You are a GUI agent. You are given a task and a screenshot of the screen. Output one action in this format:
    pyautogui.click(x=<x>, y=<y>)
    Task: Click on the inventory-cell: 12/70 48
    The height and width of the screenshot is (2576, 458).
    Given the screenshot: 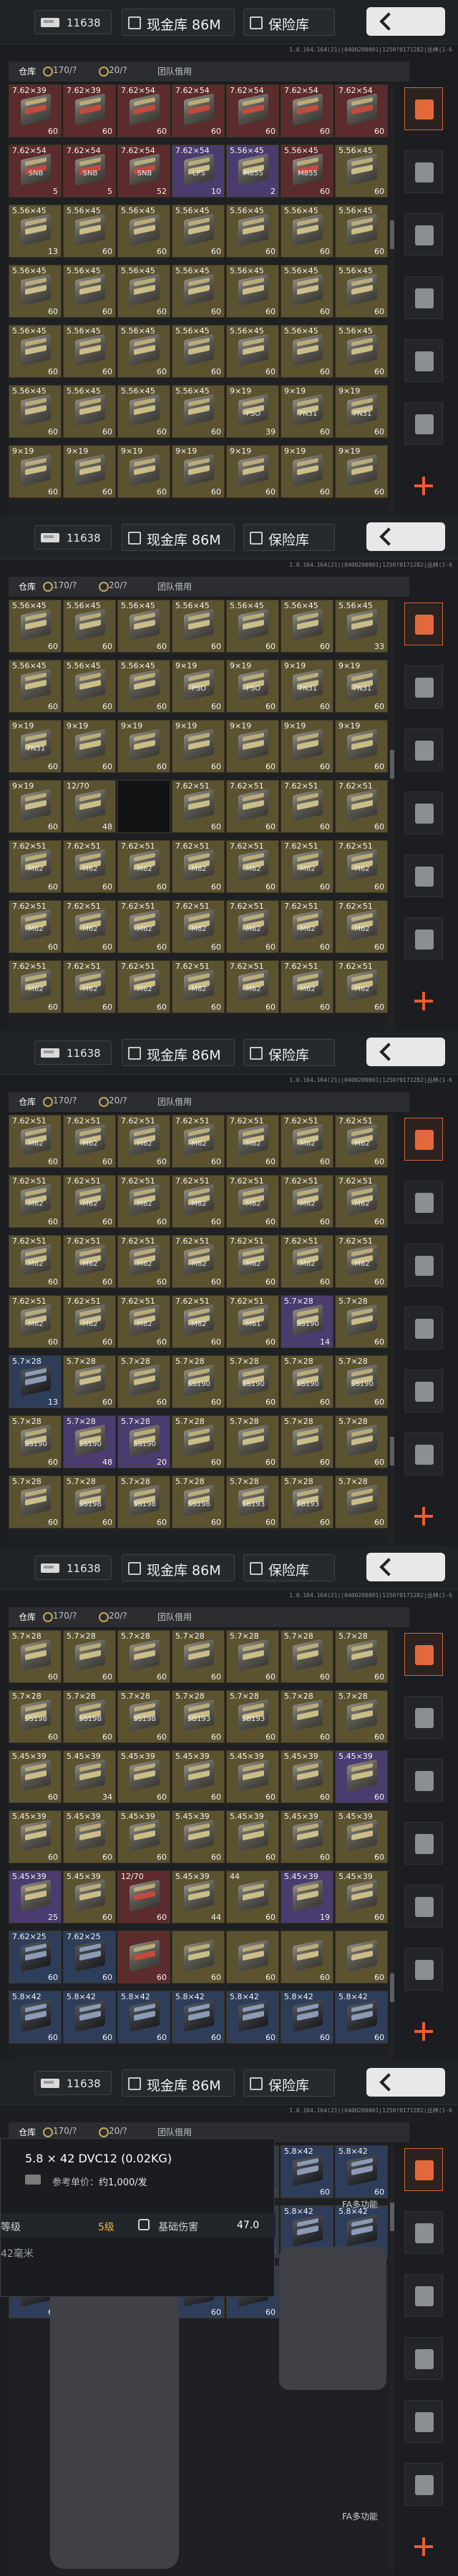 What is the action you would take?
    pyautogui.click(x=89, y=806)
    